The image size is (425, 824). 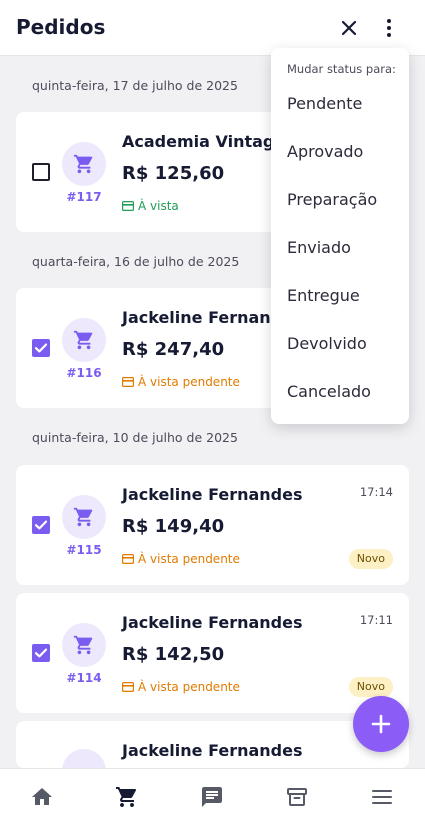 I want to click on status-option-devolvido: Devolvido, so click(x=327, y=343).